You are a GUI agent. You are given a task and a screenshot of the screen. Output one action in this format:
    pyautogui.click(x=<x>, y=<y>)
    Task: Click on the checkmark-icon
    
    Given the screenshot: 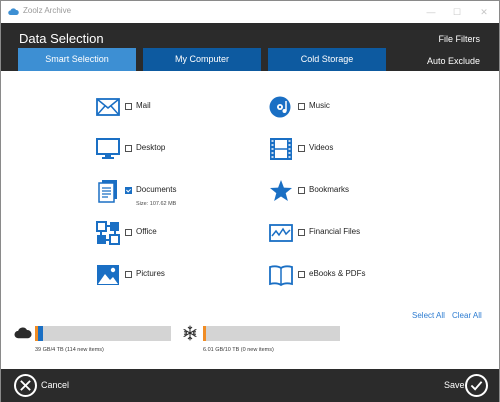 What is the action you would take?
    pyautogui.click(x=476, y=386)
    